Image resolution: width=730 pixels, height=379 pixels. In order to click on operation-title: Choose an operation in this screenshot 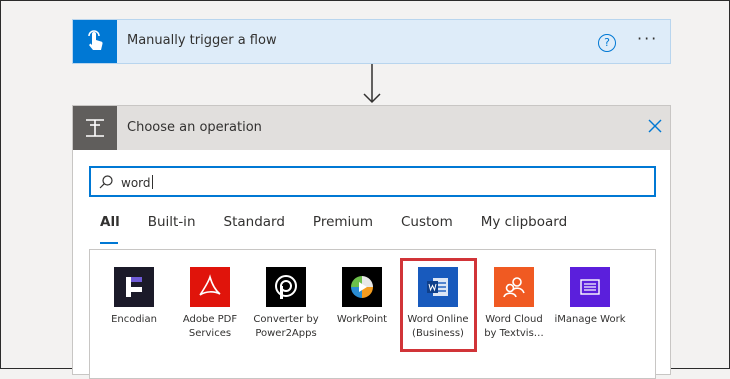, I will do `click(194, 127)`.